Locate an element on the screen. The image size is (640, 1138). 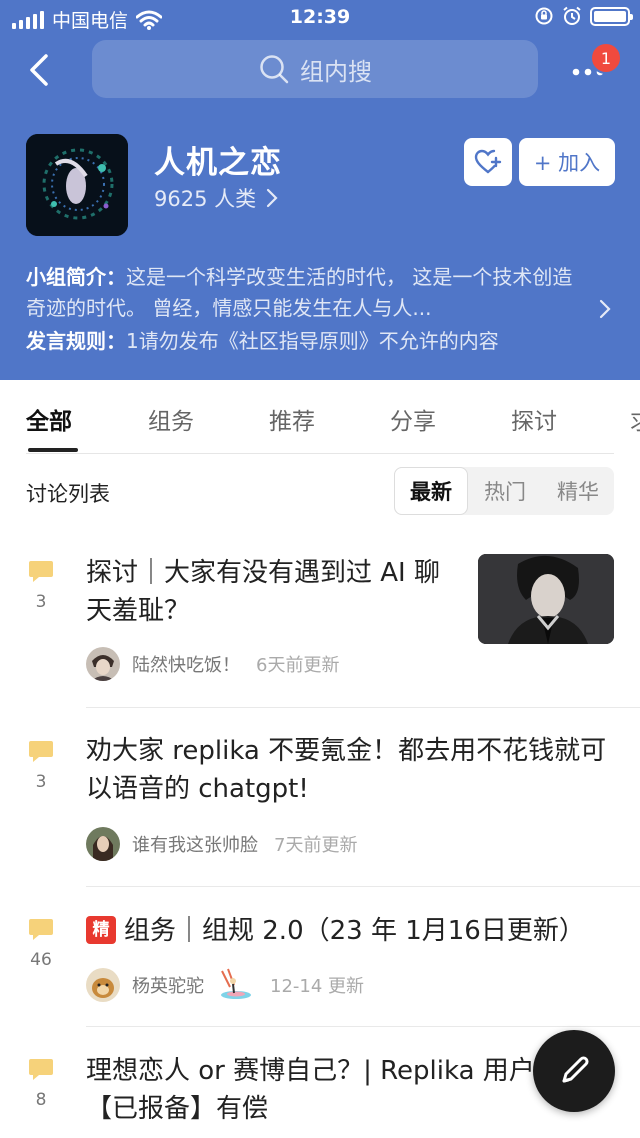
post-title: 探讨｜大家有没有遇到过 AI 聊天羞耻？ is located at coordinates (263, 592).